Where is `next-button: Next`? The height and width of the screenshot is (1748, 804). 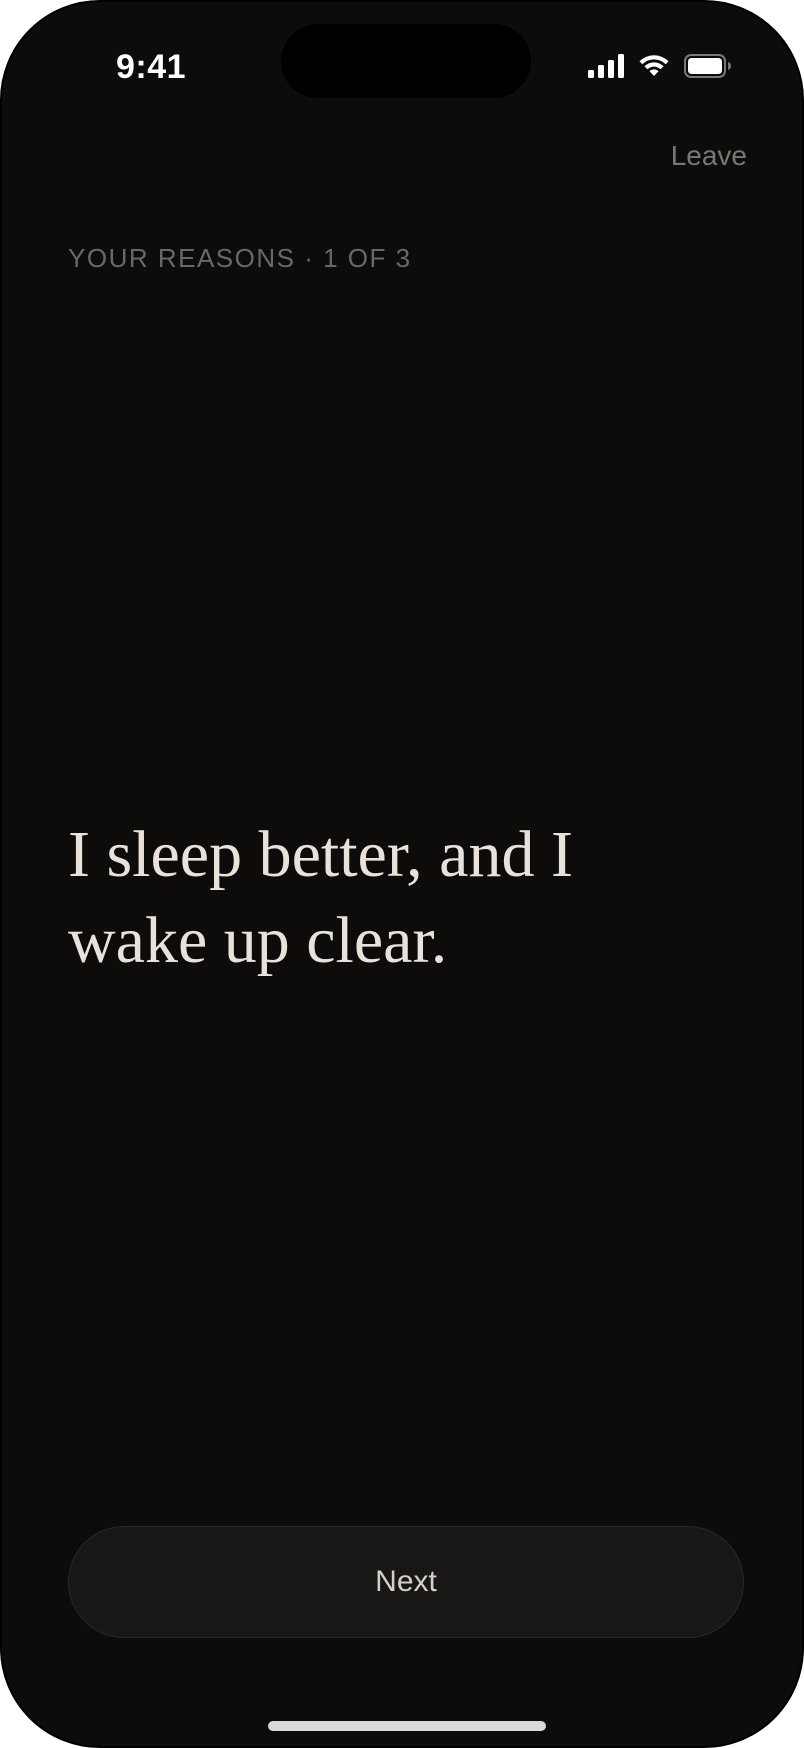
next-button: Next is located at coordinates (406, 1582).